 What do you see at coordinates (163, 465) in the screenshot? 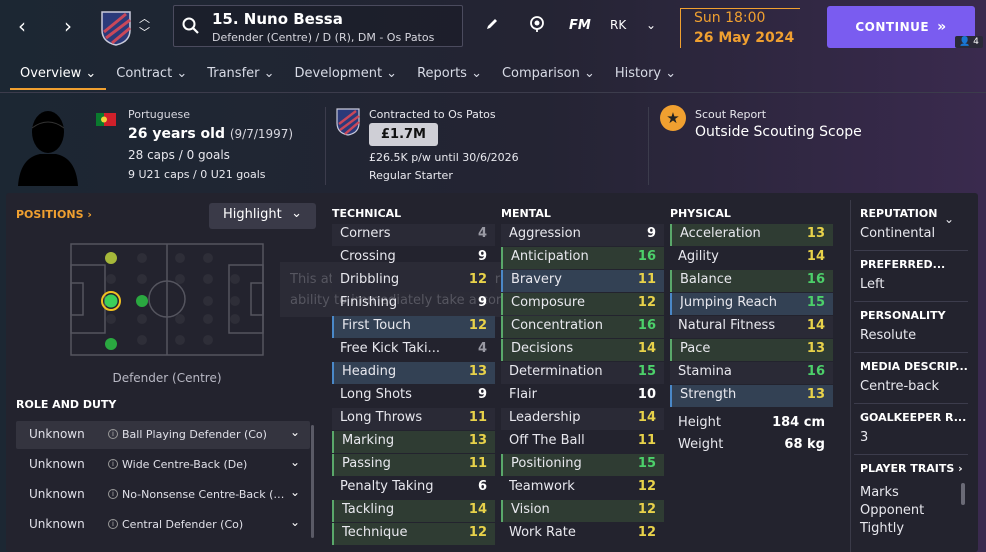
I see `role-duty-row: Unknown i Wide Centre-Back (De) ⌄` at bounding box center [163, 465].